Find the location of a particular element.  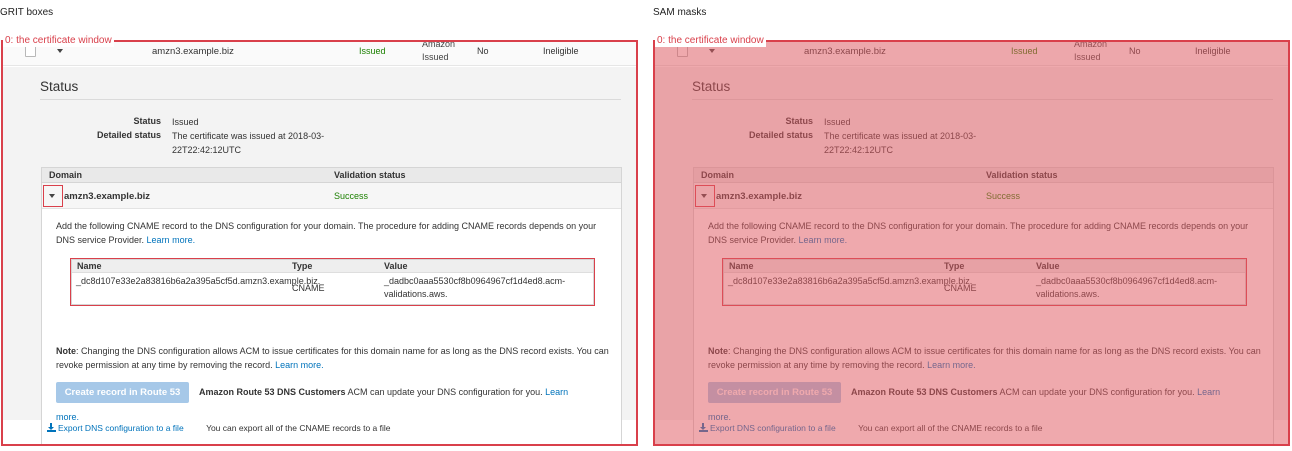

caret-box is located at coordinates (705, 196).